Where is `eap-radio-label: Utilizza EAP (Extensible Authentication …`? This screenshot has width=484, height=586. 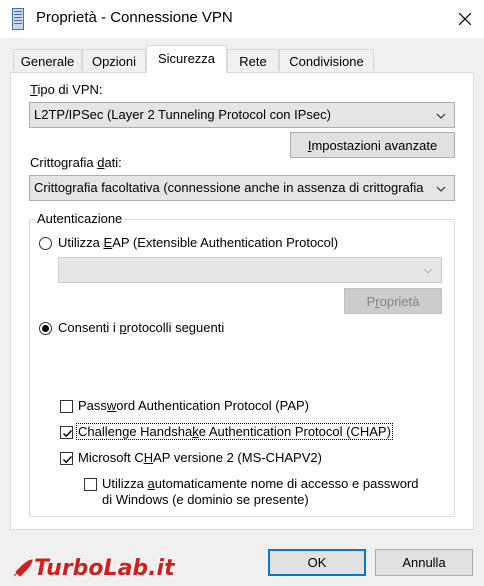 eap-radio-label: Utilizza EAP (Extensible Authentication … is located at coordinates (198, 242).